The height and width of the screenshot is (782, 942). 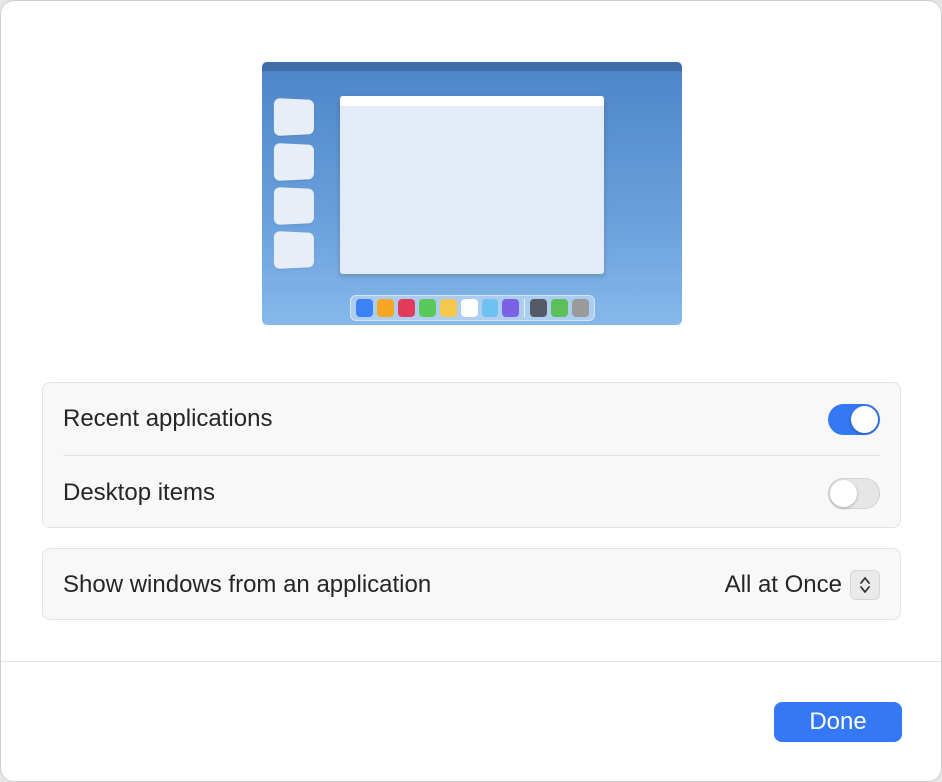 I want to click on recent-applications-toggle, so click(x=854, y=419).